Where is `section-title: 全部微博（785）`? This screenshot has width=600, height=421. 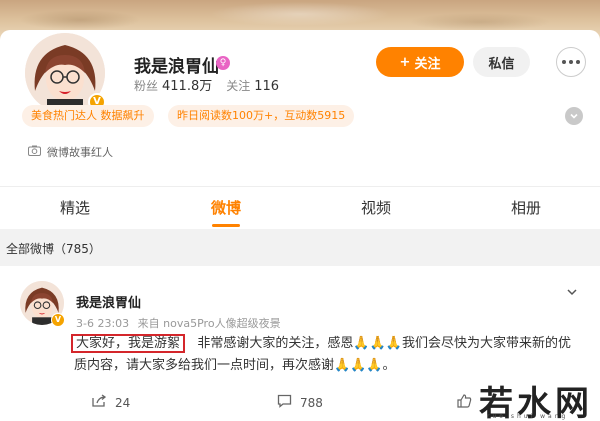 section-title: 全部微博（785） is located at coordinates (53, 248).